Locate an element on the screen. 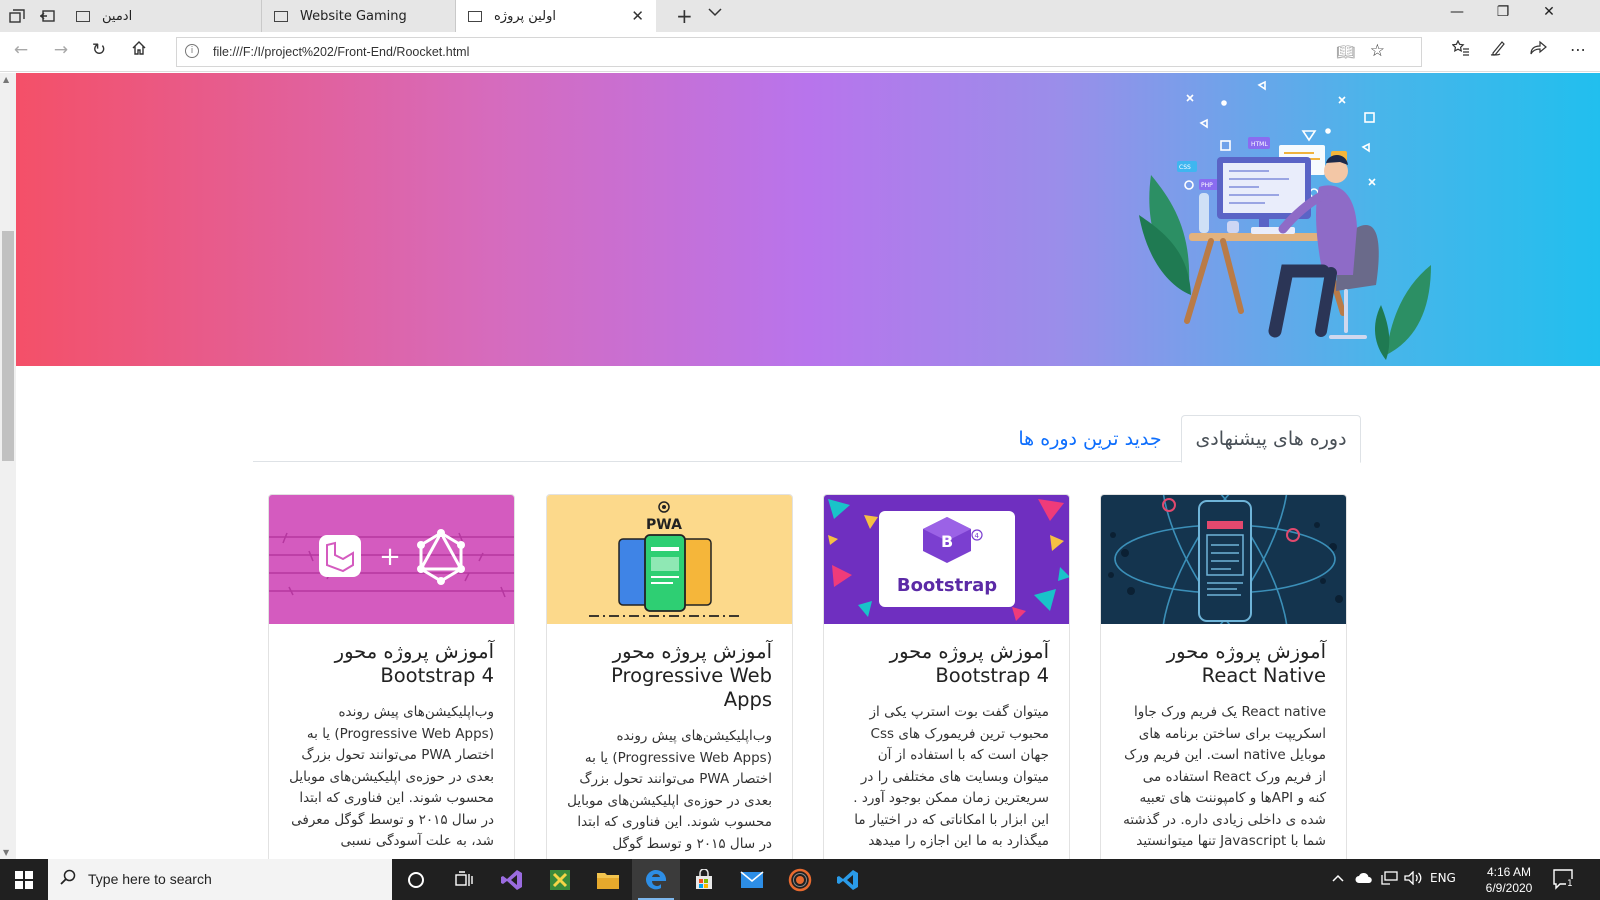  browser-tab-admin: ادمین is located at coordinates (163, 16).